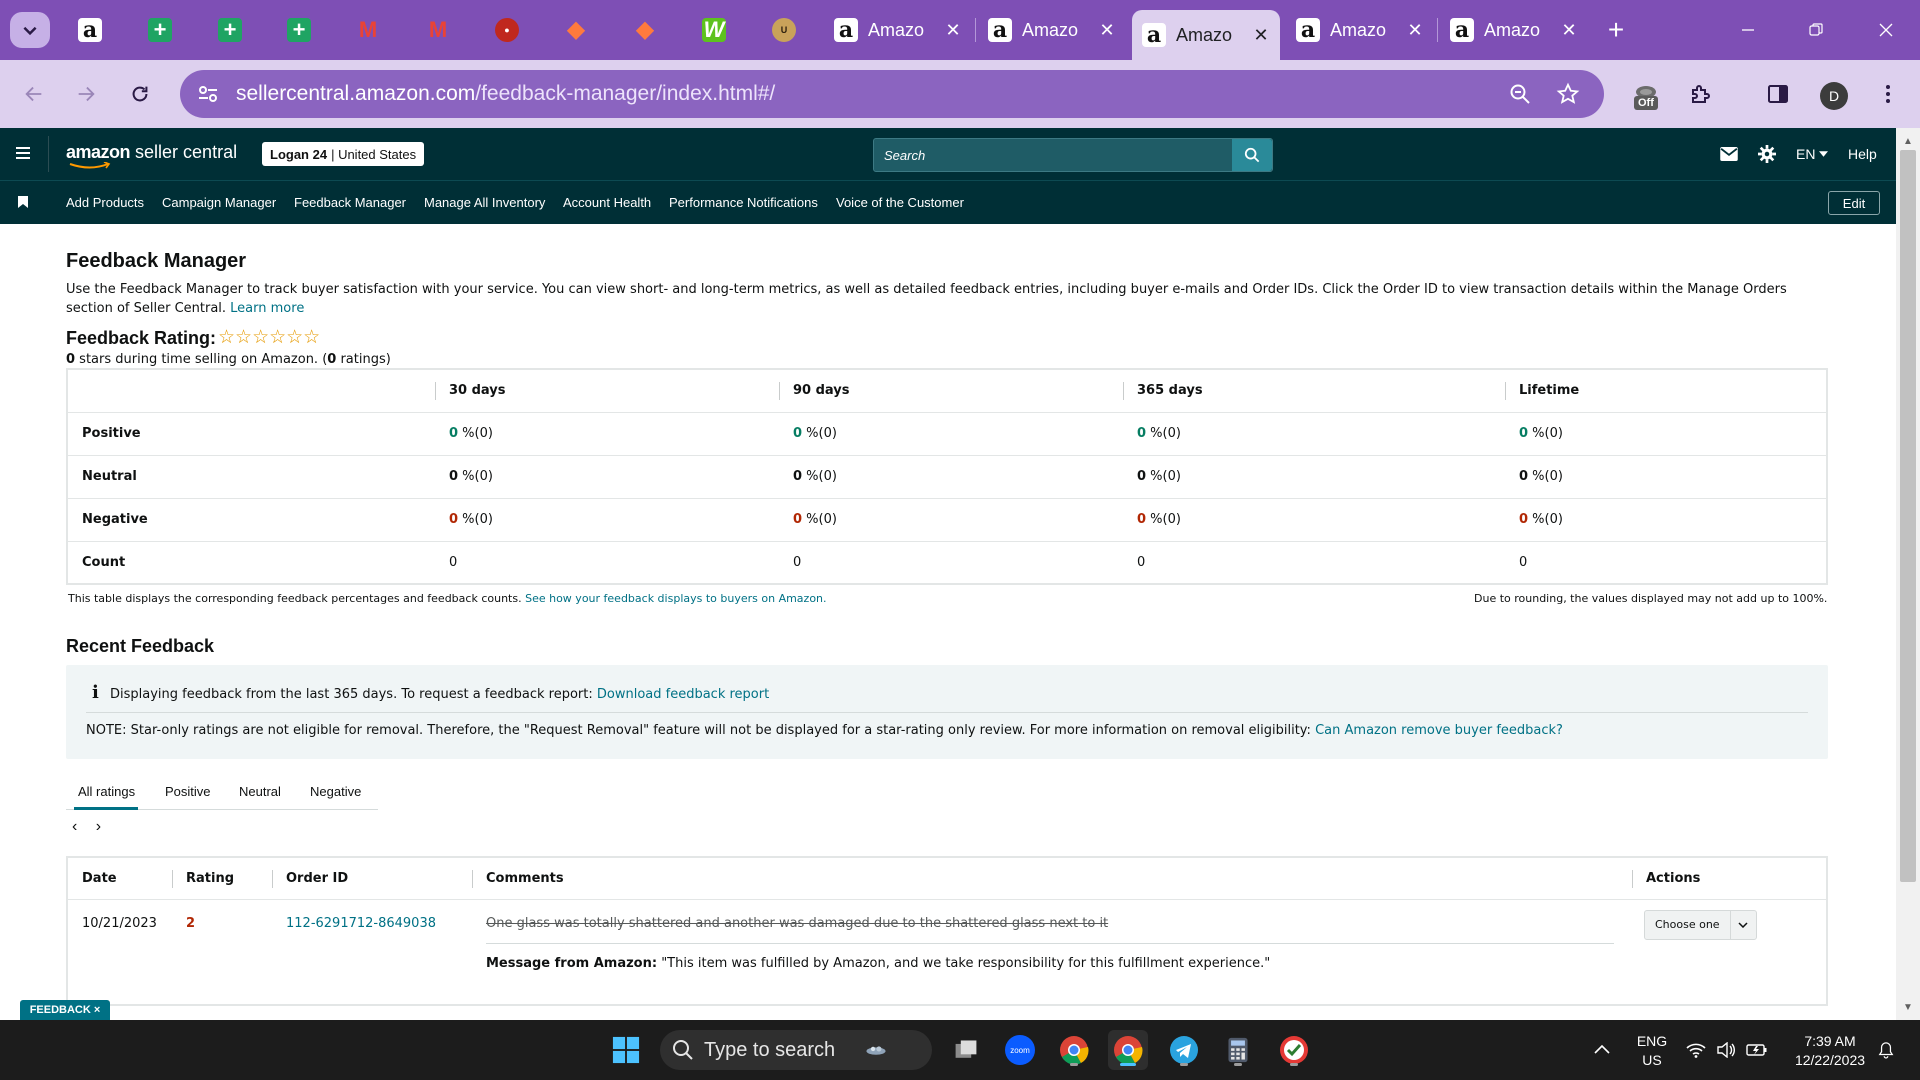  Describe the element at coordinates (106, 791) in the screenshot. I see `tab-all-ratings: All ratings` at that location.